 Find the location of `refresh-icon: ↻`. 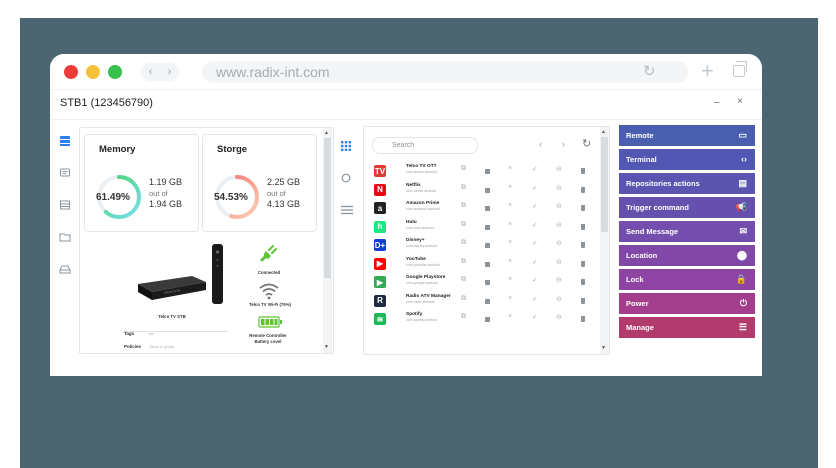

refresh-icon: ↻ is located at coordinates (586, 143).